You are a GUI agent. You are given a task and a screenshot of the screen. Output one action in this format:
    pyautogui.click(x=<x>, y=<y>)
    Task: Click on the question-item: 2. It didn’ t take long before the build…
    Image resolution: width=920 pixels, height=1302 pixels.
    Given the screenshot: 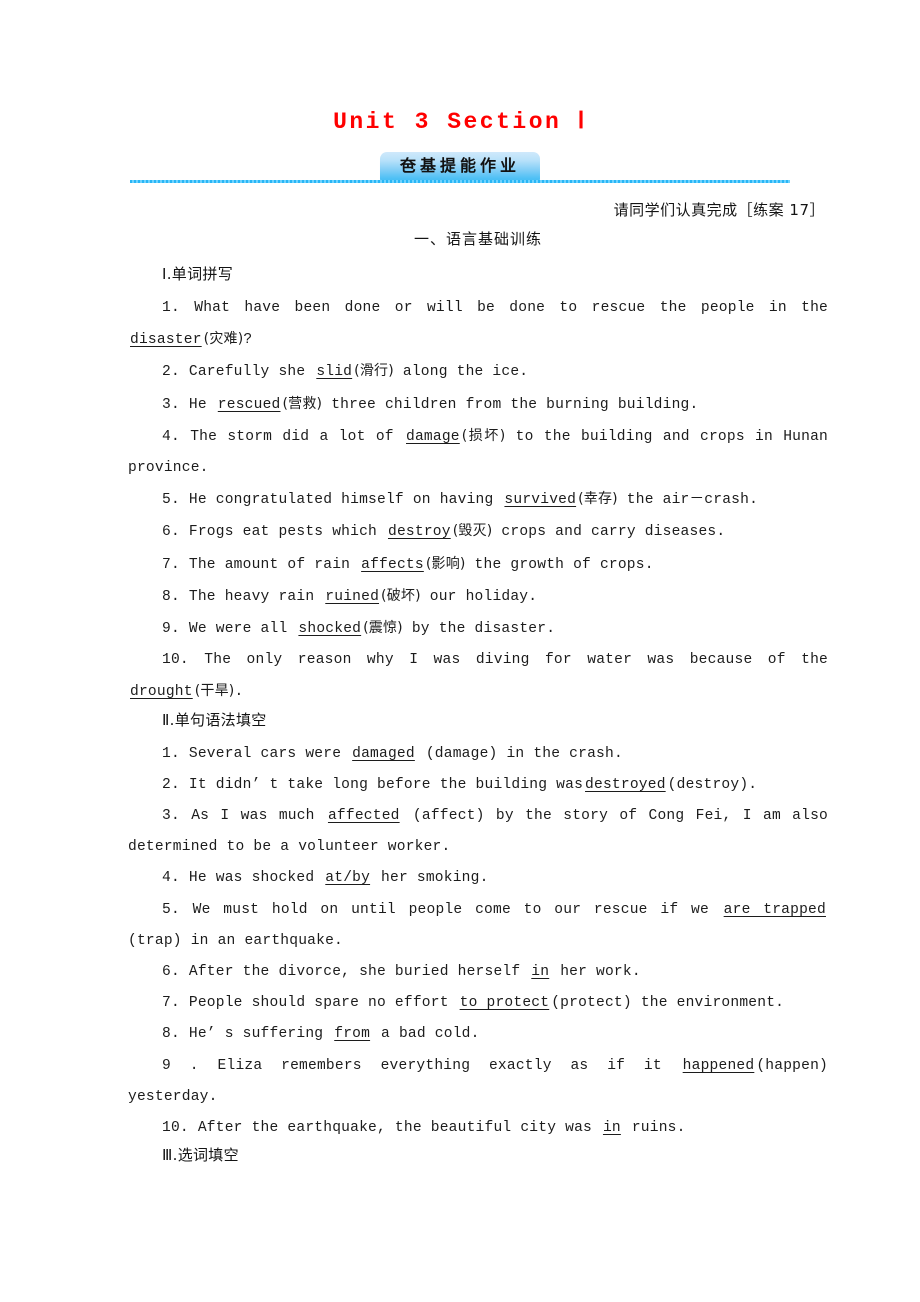 What is the action you would take?
    pyautogui.click(x=478, y=785)
    